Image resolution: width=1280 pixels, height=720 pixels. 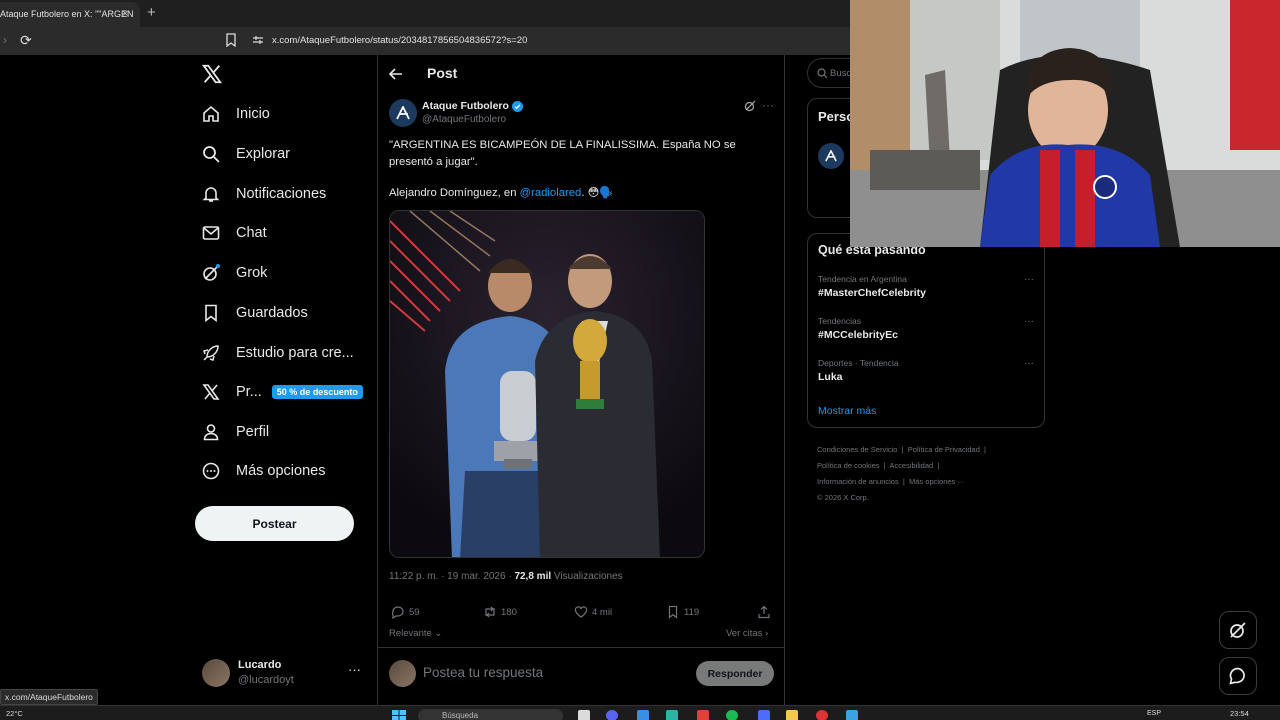 What do you see at coordinates (437, 633) in the screenshot?
I see `chevron-down-icon: ⌄` at bounding box center [437, 633].